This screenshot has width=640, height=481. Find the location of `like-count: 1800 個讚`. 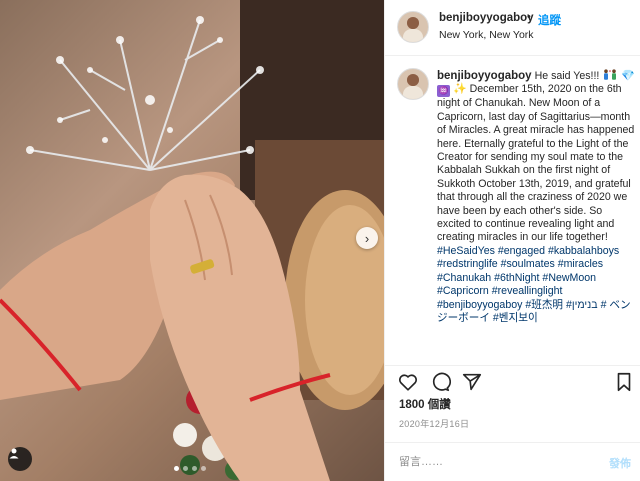

like-count: 1800 個讚 is located at coordinates (425, 404).